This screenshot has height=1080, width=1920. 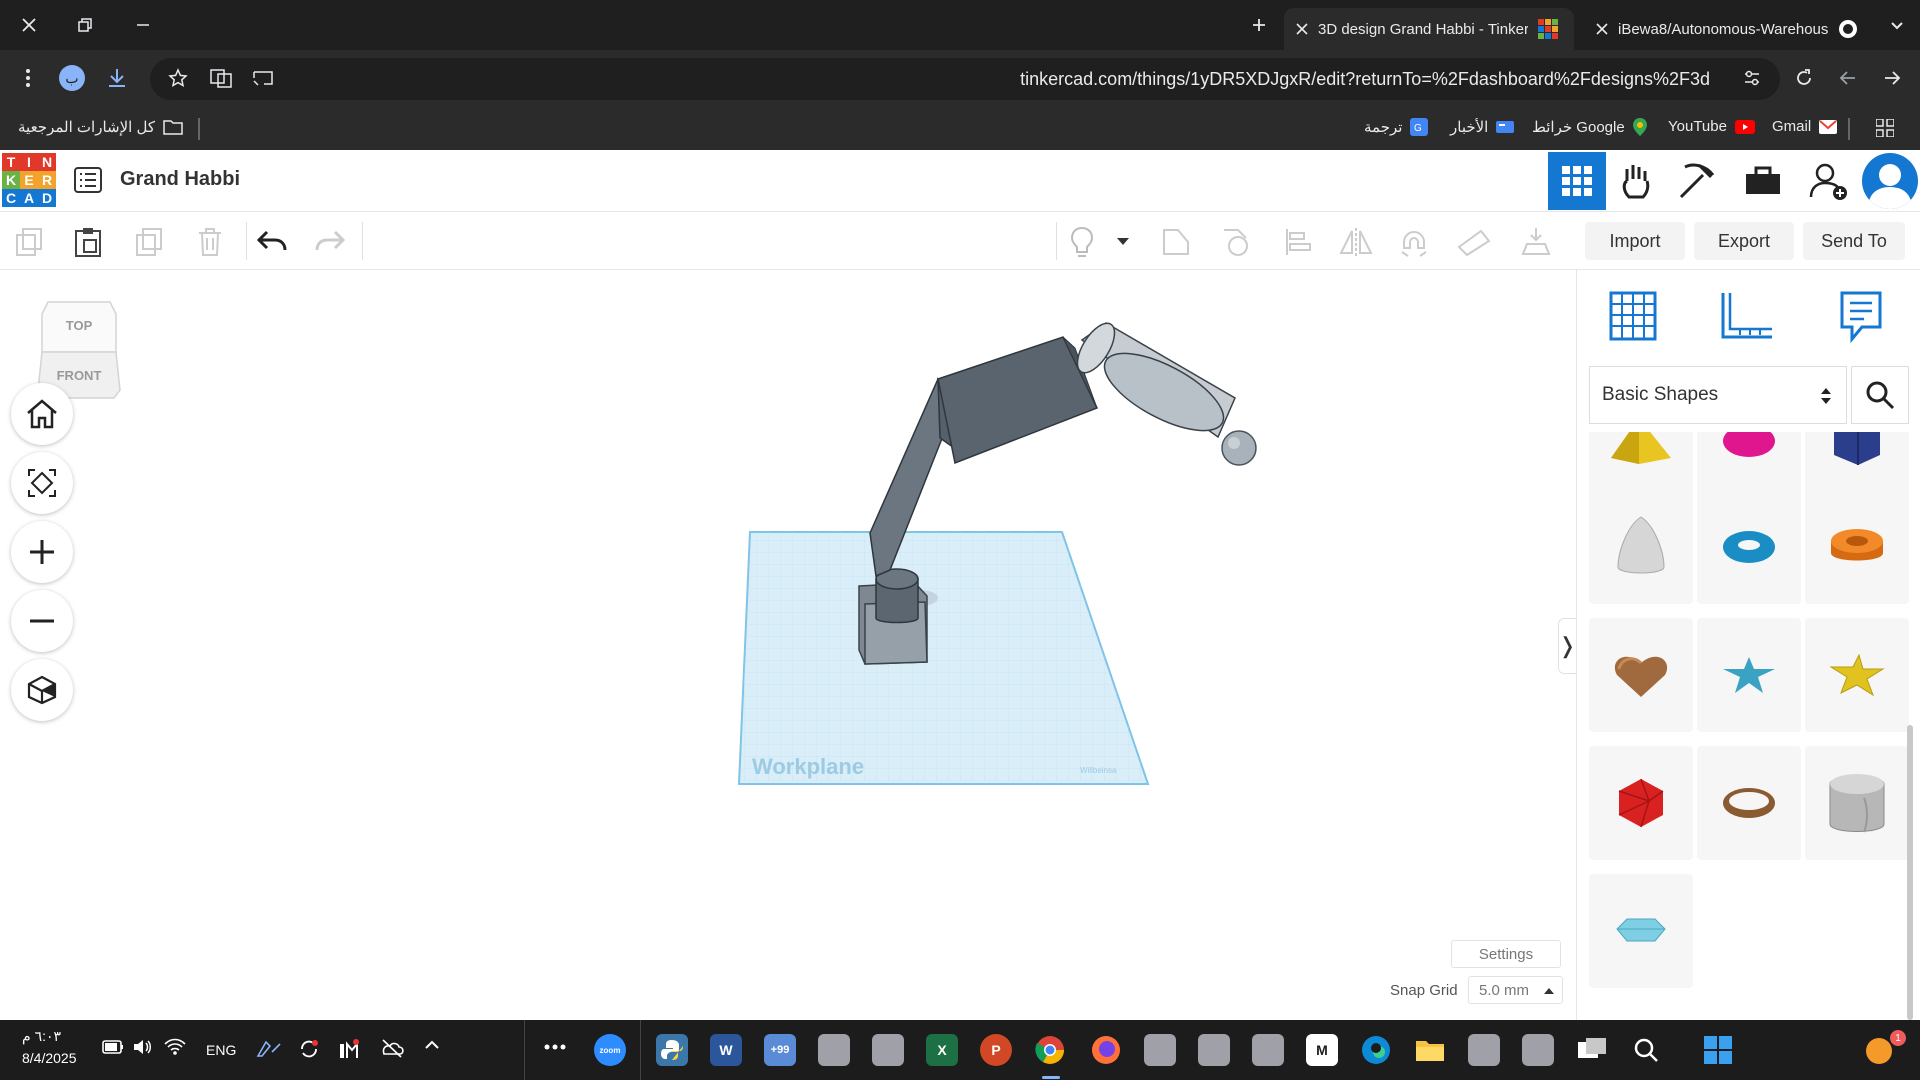 What do you see at coordinates (1749, 465) in the screenshot?
I see `shape-half-sphere` at bounding box center [1749, 465].